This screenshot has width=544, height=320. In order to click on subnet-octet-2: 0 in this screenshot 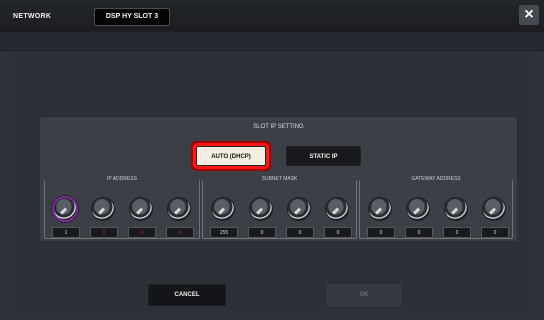, I will do `click(262, 213)`.